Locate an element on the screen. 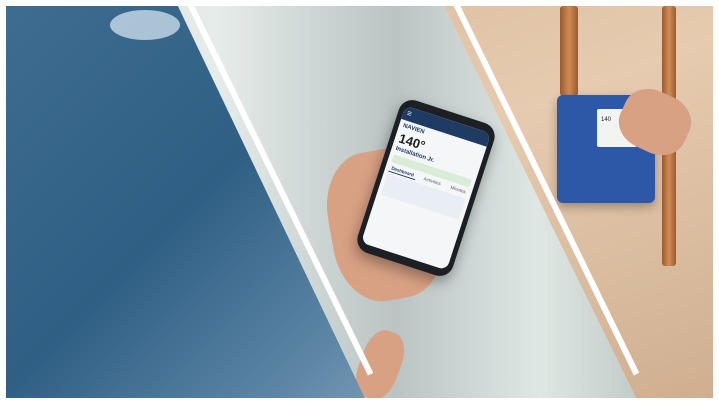  menu-icon: ☰ is located at coordinates (409, 114).